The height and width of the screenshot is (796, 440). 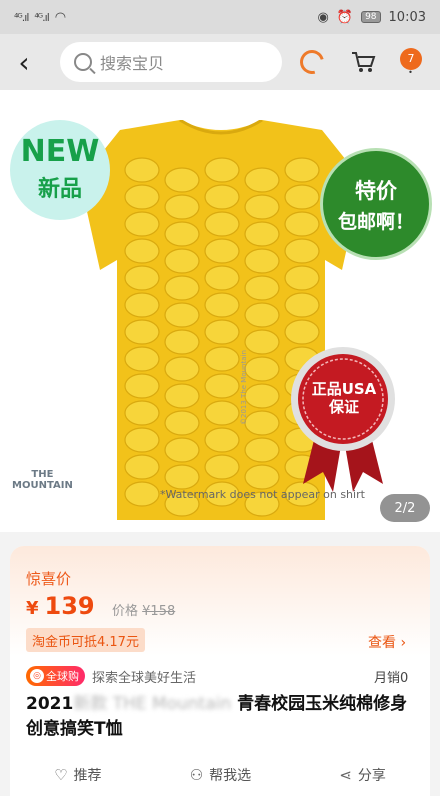 What do you see at coordinates (49, 579) in the screenshot?
I see `deal-label: 惊喜价` at bounding box center [49, 579].